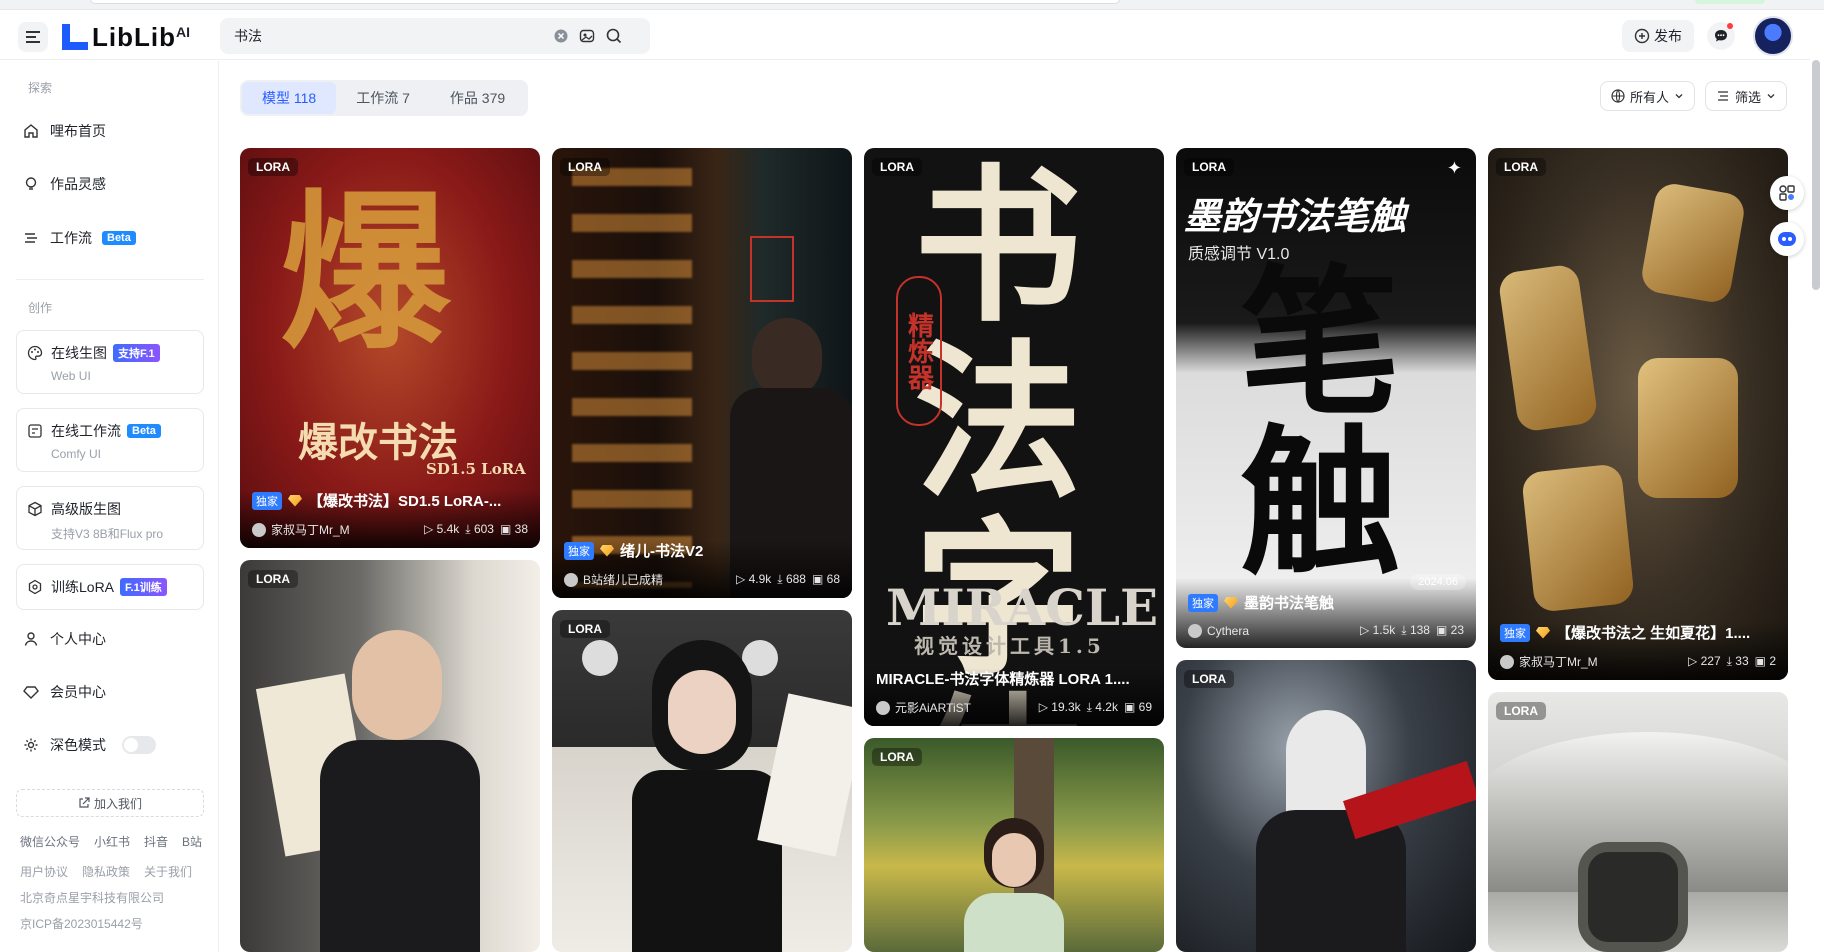 This screenshot has height=952, width=1824. I want to click on social-wechat: 微信公众号, so click(50, 841).